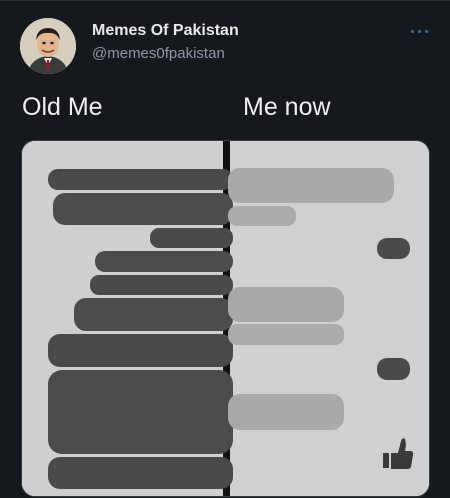 The image size is (450, 498). Describe the element at coordinates (225, 0) in the screenshot. I see `top-divider` at that location.